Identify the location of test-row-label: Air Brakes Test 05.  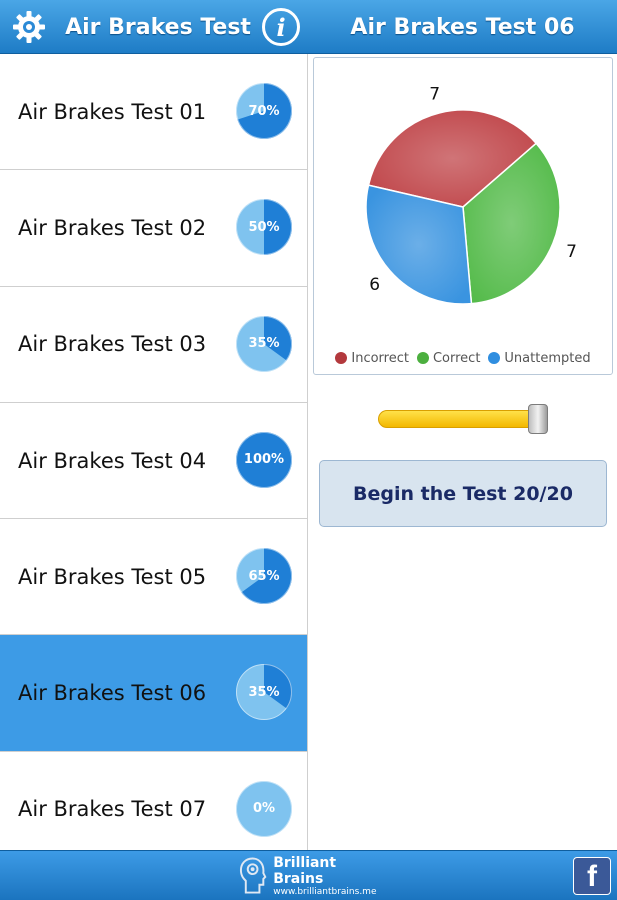
(112, 576).